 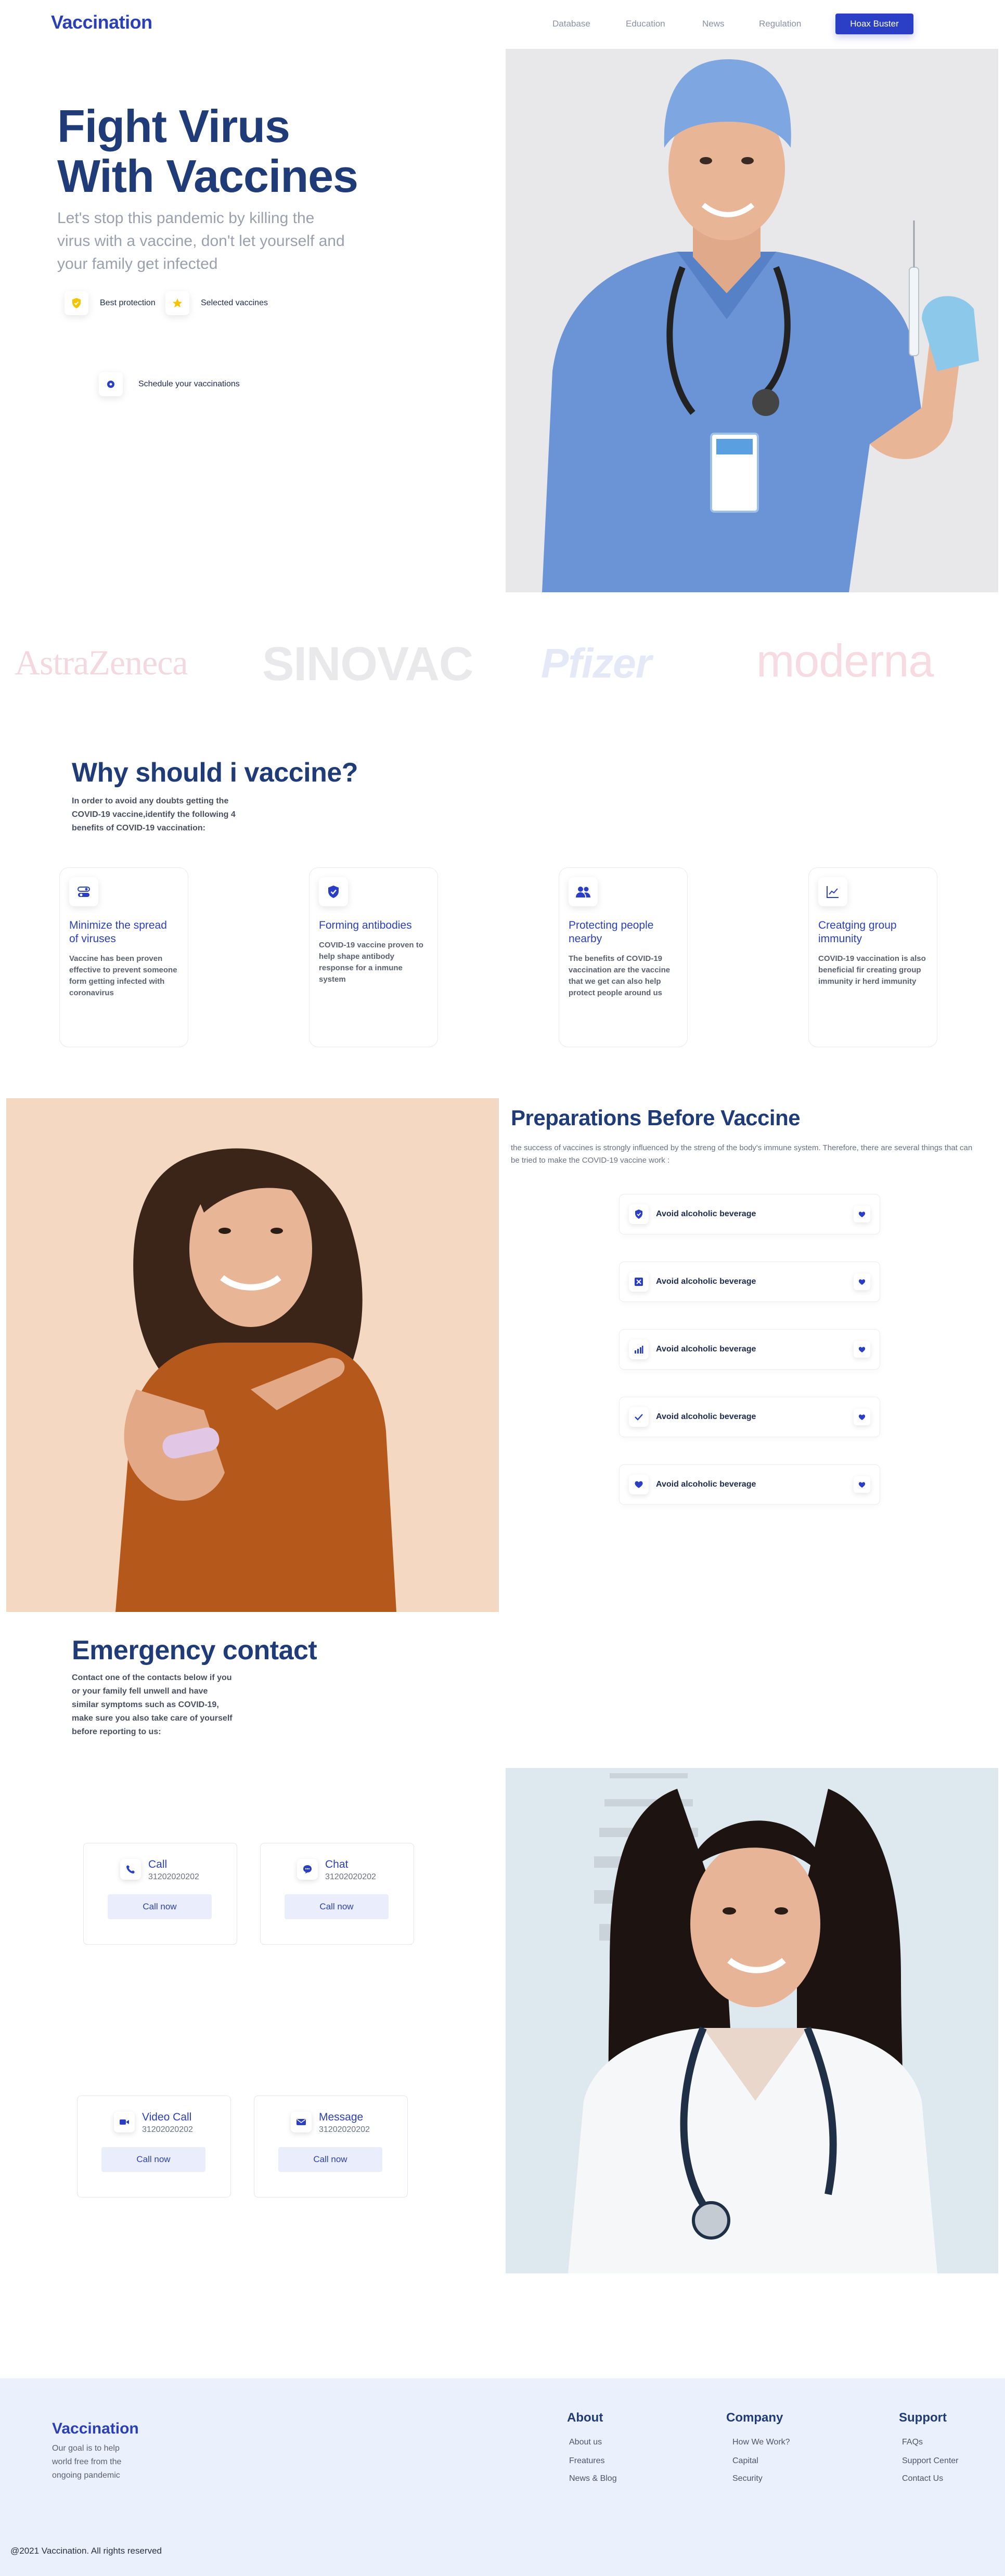 I want to click on brand-sinovac-logo: SINOVAC, so click(x=367, y=664).